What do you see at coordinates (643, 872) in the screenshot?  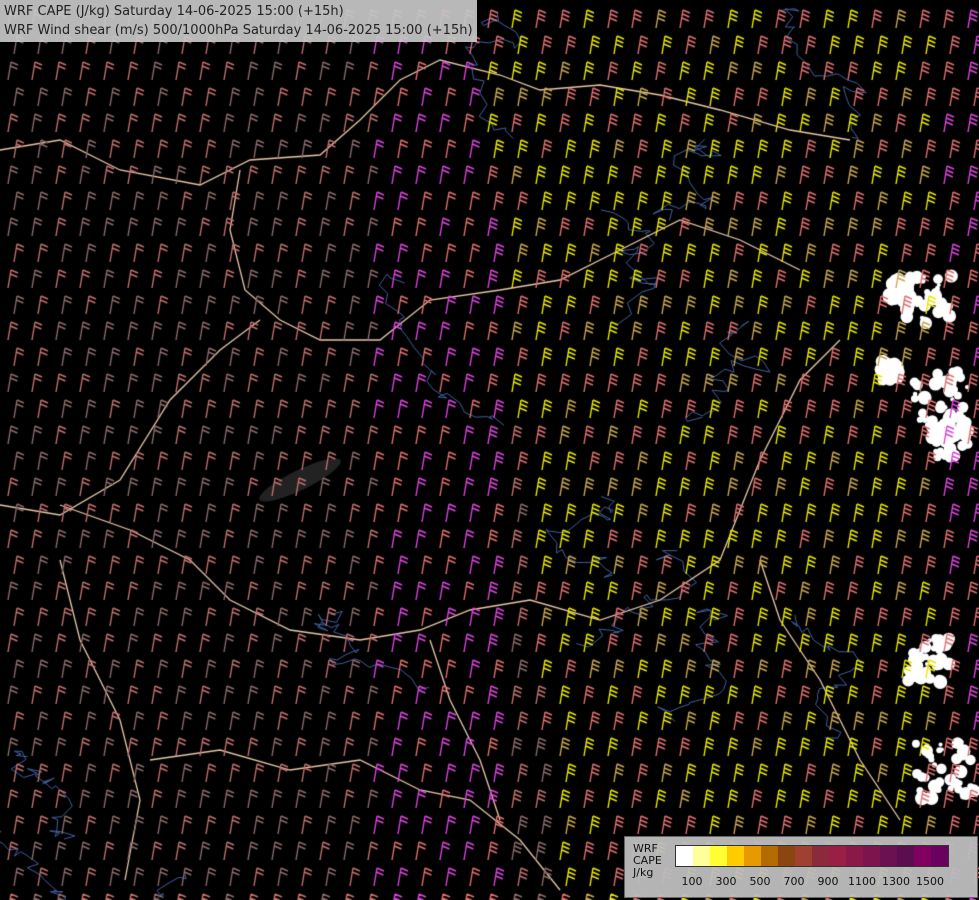 I see `legend-label-unit: J/kg` at bounding box center [643, 872].